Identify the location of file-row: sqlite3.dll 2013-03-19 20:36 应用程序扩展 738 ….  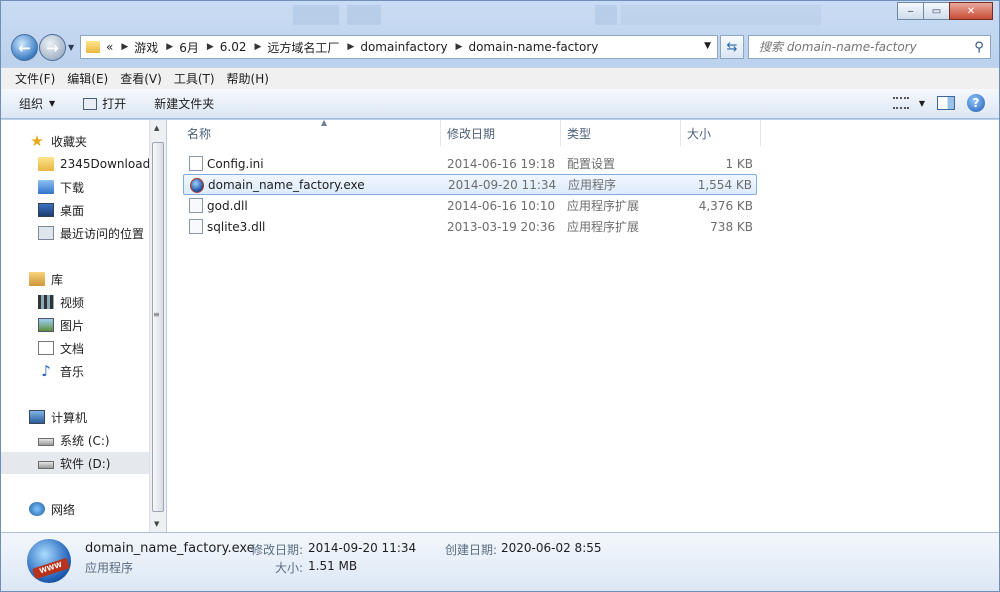
(470, 226).